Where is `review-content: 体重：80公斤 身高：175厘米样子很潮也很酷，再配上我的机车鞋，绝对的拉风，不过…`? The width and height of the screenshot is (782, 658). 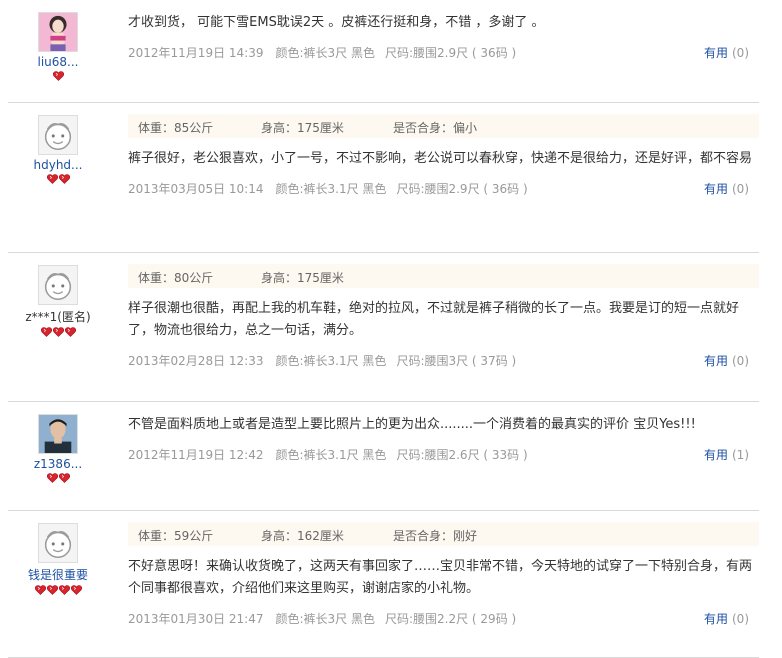 review-content: 体重：80公斤 身高：175厘米样子很潮也很酷，再配上我的机车鞋，绝对的拉风，不过… is located at coordinates (443, 311).